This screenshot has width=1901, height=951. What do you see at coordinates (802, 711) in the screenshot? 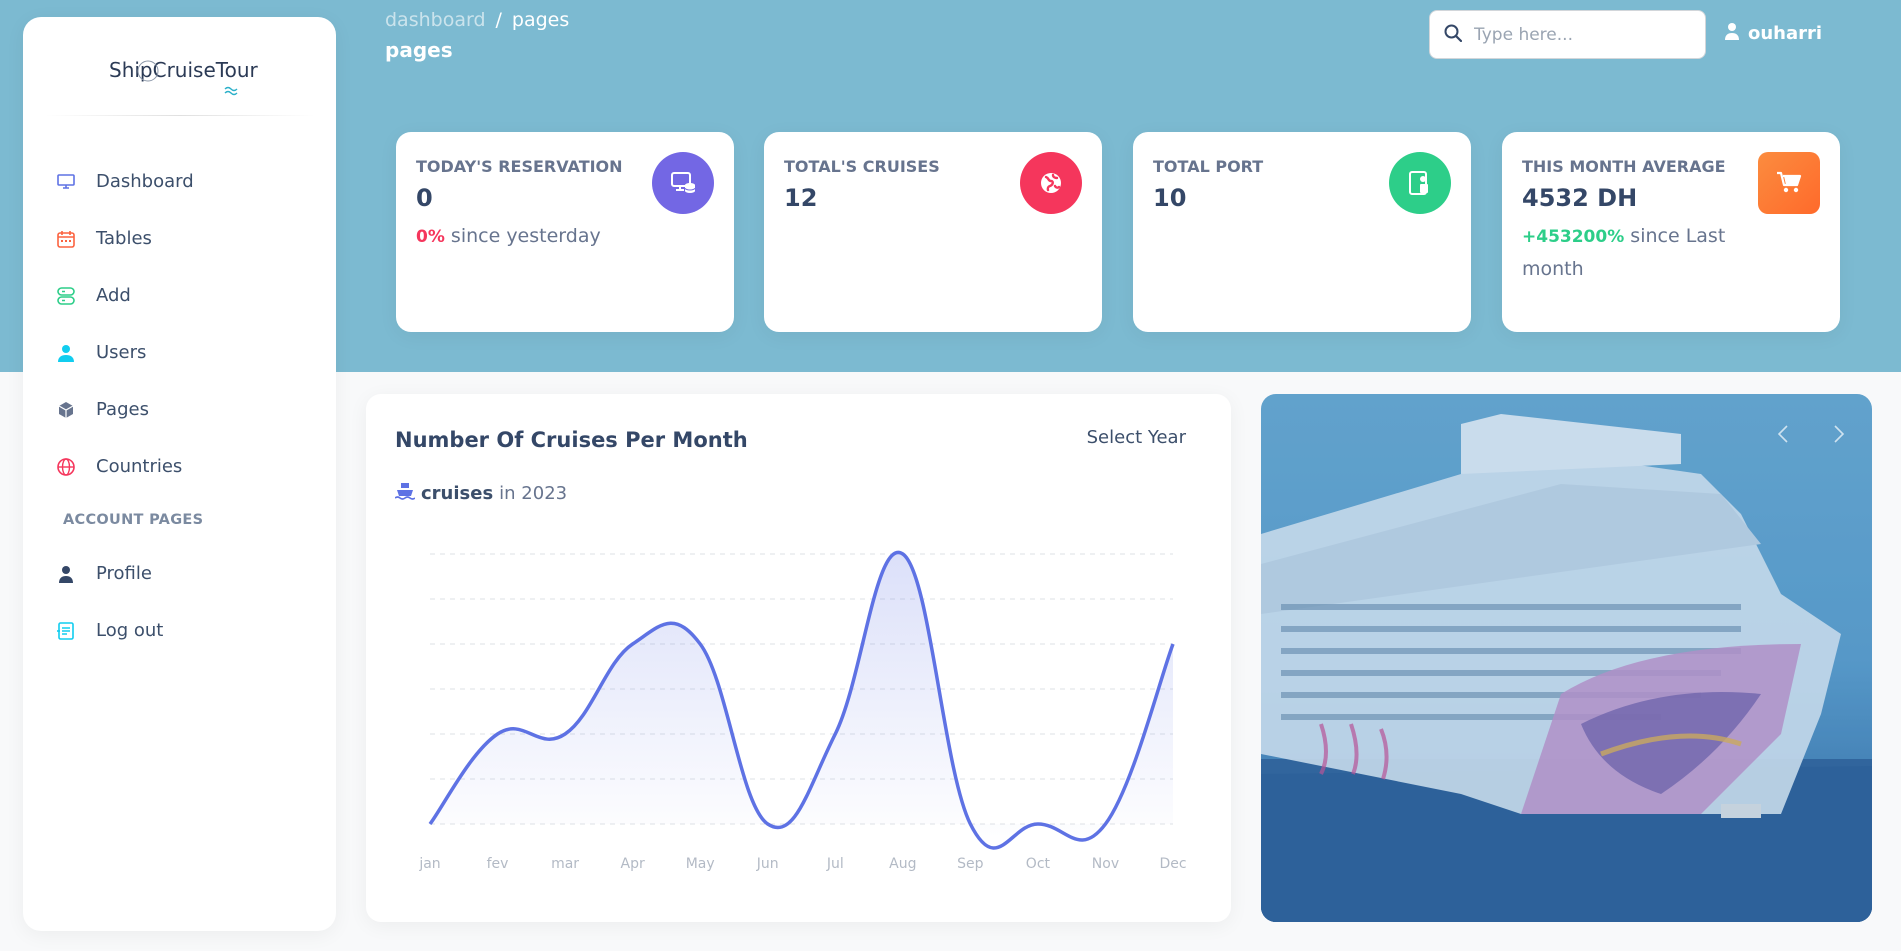
I see `line-chart: jan fev mar Apr May Jun Jul Aug Sep Oct Nov Dec` at bounding box center [802, 711].